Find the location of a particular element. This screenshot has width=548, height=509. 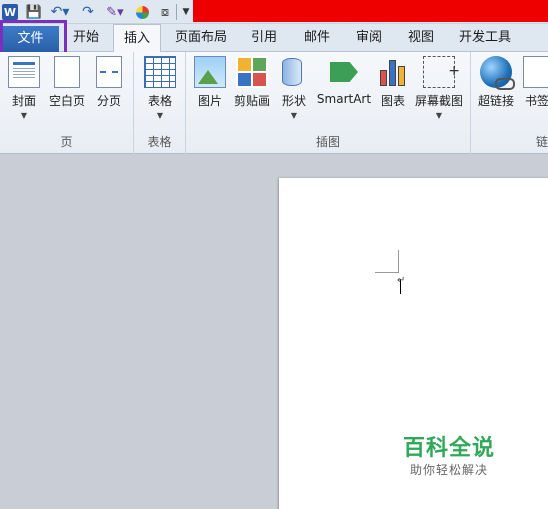

hyperlink-button: 超链接 is located at coordinates (496, 82).